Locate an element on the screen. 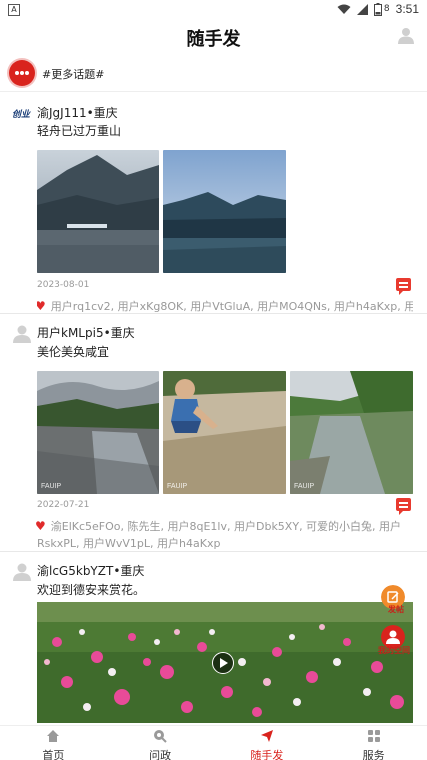 The height and width of the screenshot is (760, 427). signal-icon is located at coordinates (362, 9).